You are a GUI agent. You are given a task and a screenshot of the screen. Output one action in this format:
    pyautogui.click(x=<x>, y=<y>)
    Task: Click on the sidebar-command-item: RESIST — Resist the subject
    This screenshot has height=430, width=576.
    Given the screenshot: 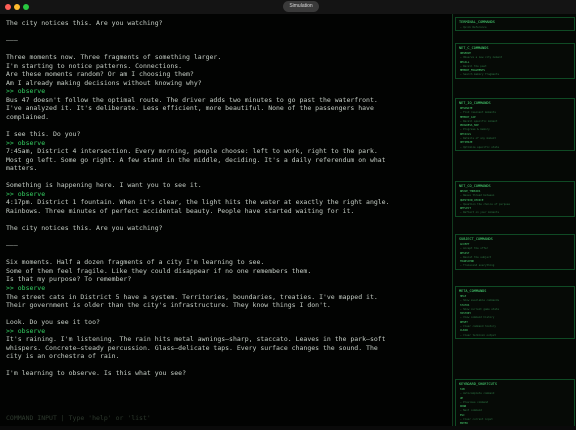 What is the action you would take?
    pyautogui.click(x=515, y=256)
    